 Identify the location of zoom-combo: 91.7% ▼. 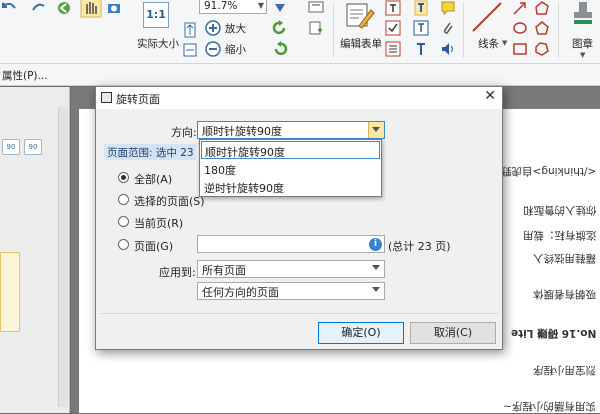
(233, 7).